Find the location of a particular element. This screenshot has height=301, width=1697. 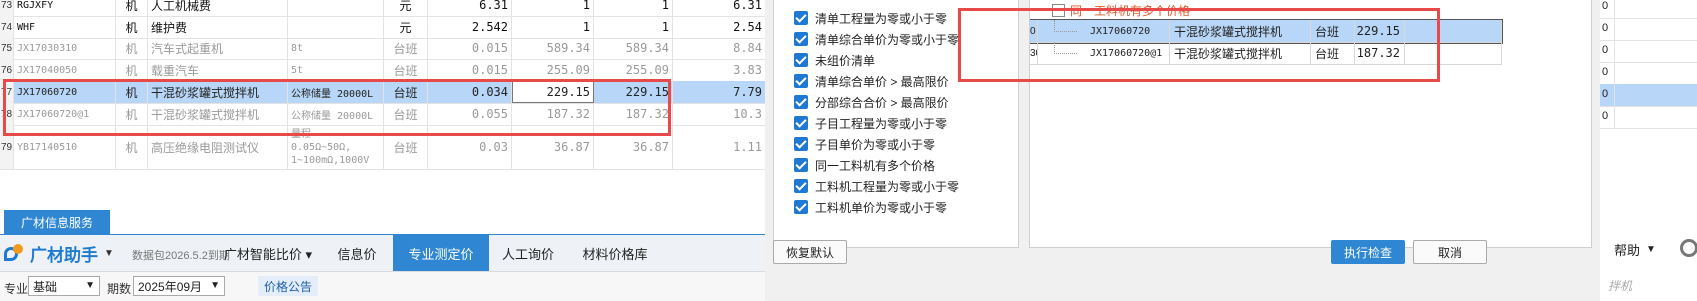

amount: 10.3 is located at coordinates (747, 114).